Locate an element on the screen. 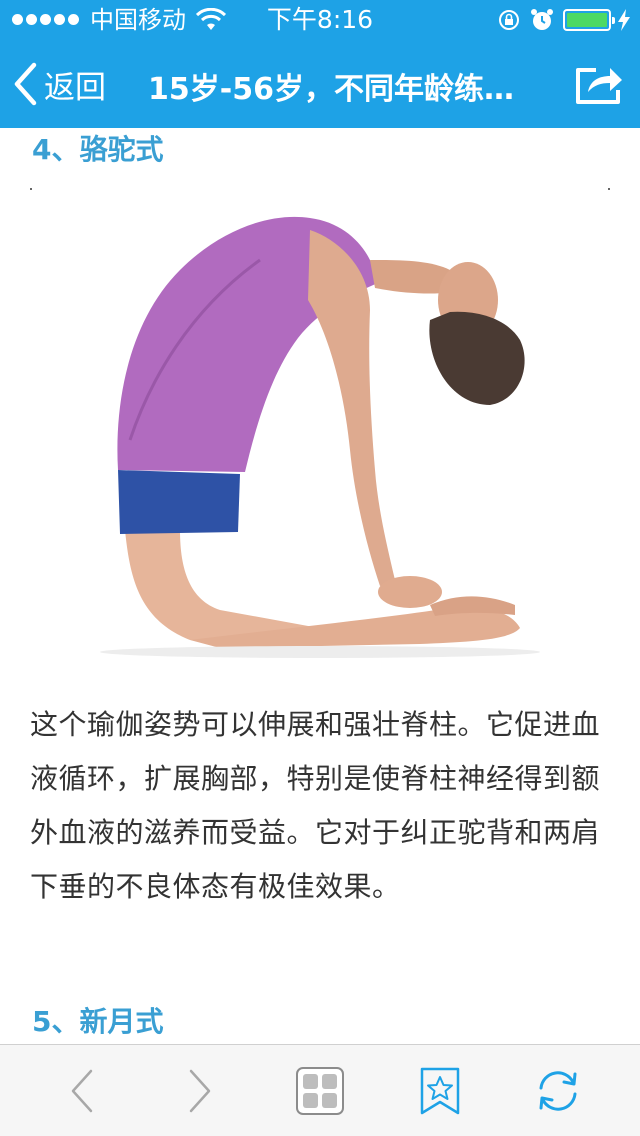  back-button: 返回 is located at coordinates (59, 84).